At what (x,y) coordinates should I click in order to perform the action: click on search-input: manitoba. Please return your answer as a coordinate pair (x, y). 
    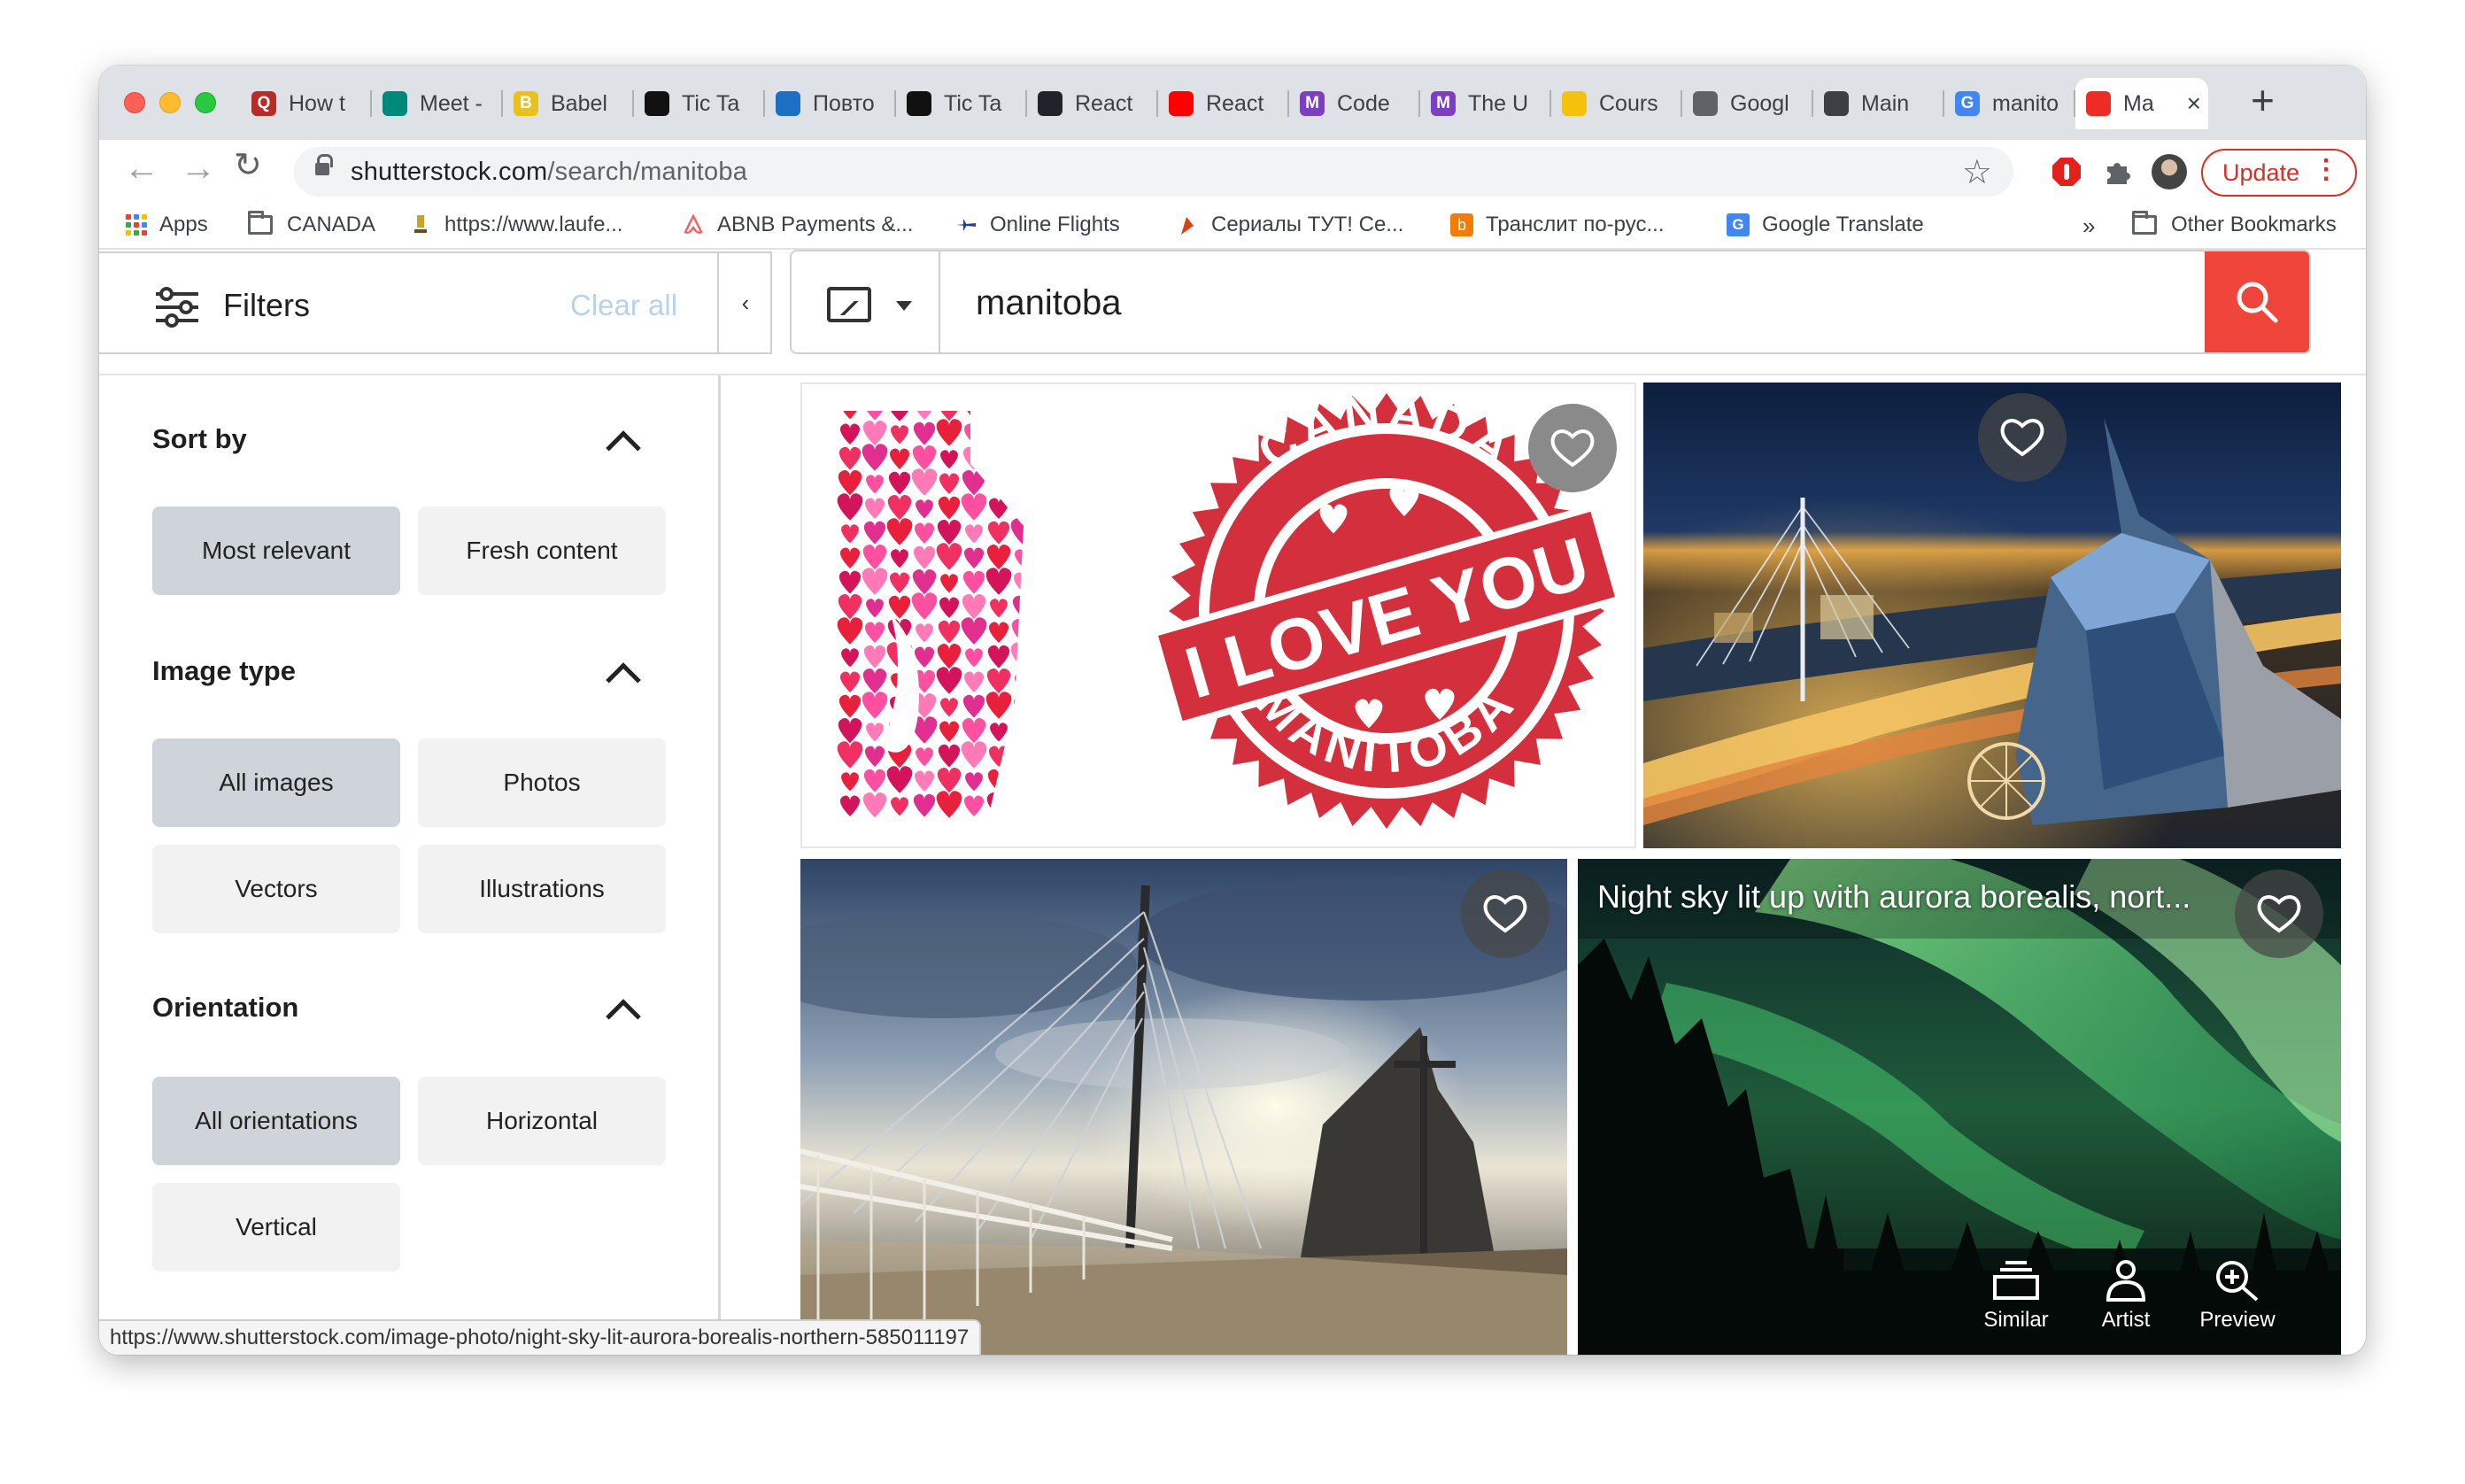
    Looking at the image, I should click on (1049, 303).